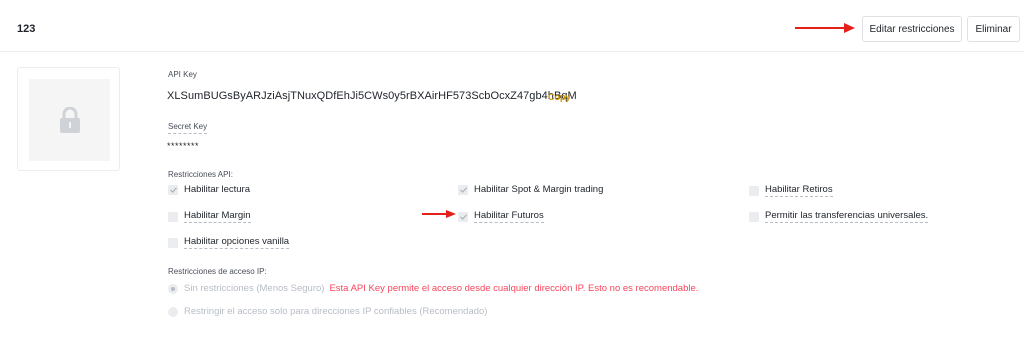 This screenshot has height=351, width=1024. I want to click on lock-icon, so click(69, 120).